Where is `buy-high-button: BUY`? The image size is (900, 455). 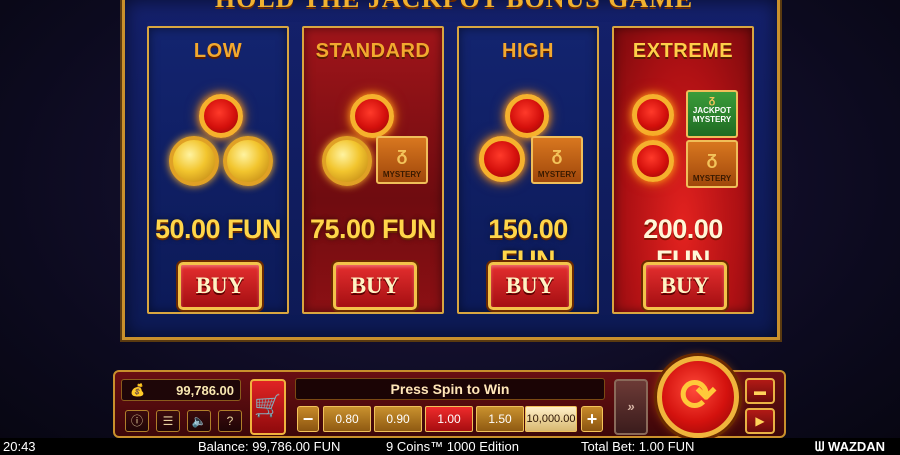 buy-high-button: BUY is located at coordinates (530, 286).